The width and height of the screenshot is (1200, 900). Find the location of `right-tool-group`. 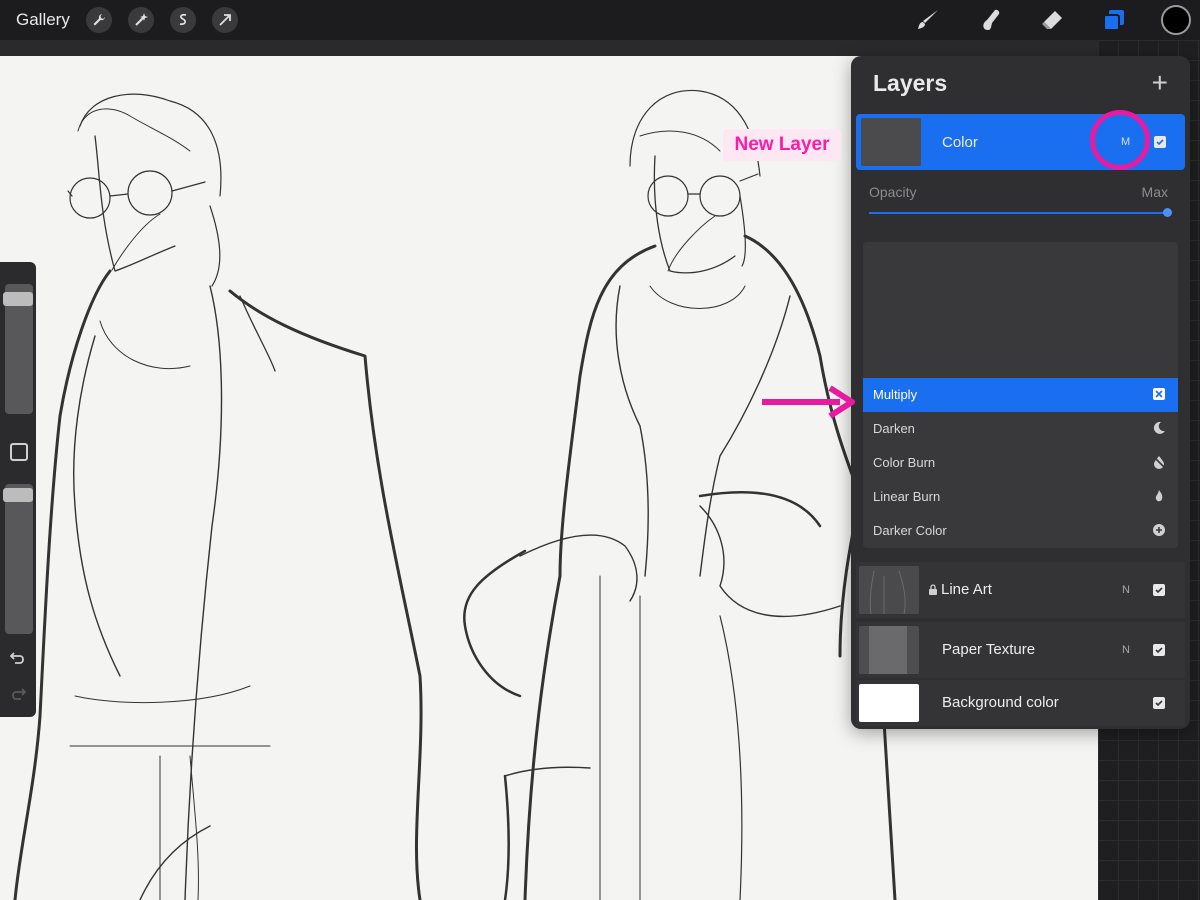

right-tool-group is located at coordinates (1056, 20).